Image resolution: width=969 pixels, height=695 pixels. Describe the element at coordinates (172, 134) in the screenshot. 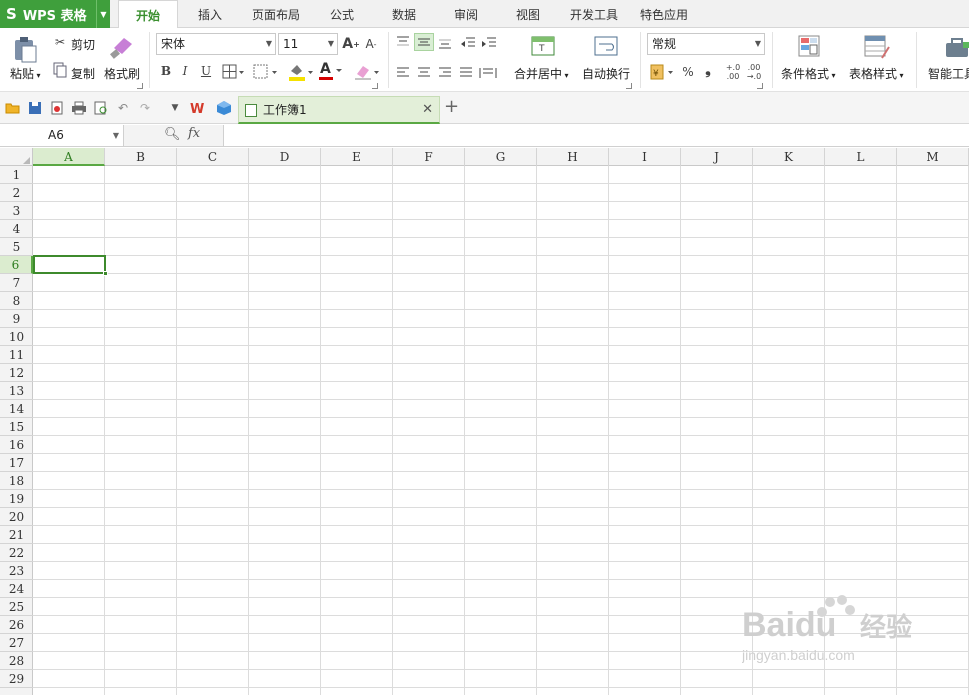

I see `zoom-search-icon: 🔍︎` at that location.